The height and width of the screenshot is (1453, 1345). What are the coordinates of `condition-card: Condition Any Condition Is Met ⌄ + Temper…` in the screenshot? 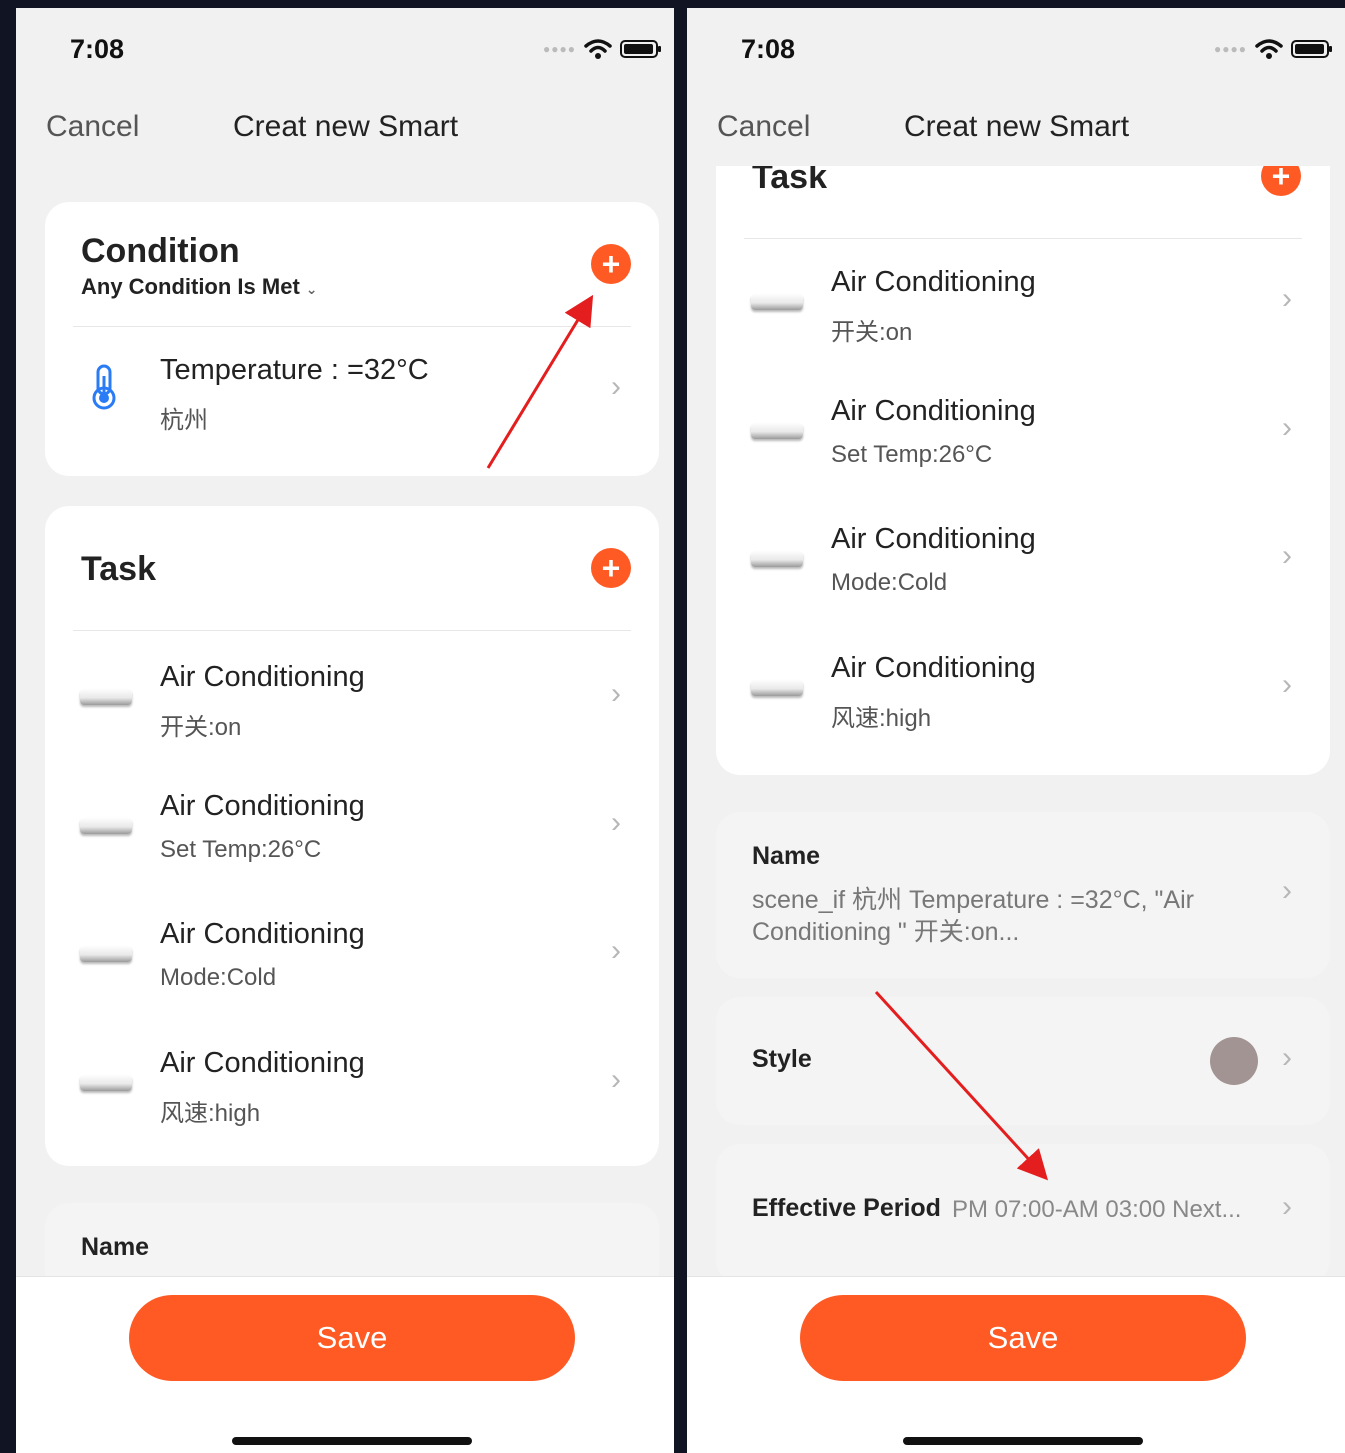 It's located at (352, 339).